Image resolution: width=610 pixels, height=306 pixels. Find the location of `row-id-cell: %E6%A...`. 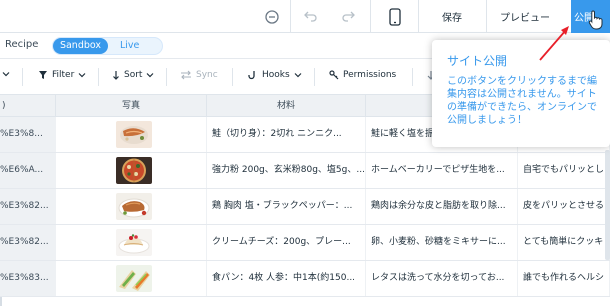

row-id-cell: %E6%A... is located at coordinates (28, 170).